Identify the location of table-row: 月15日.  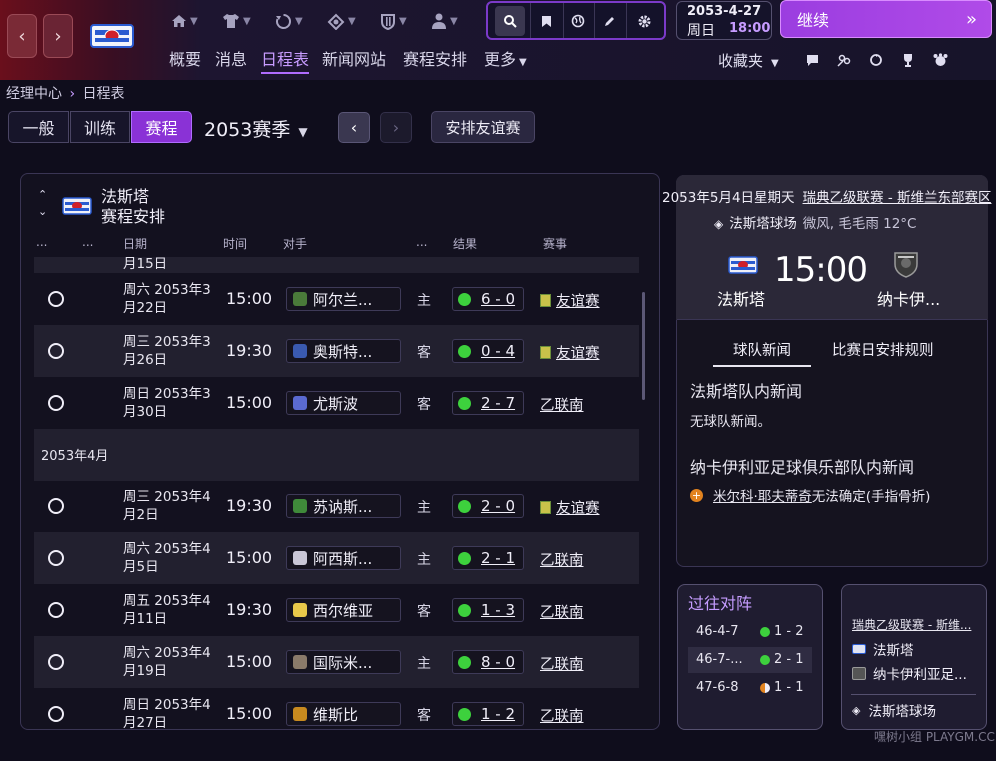
(336, 265).